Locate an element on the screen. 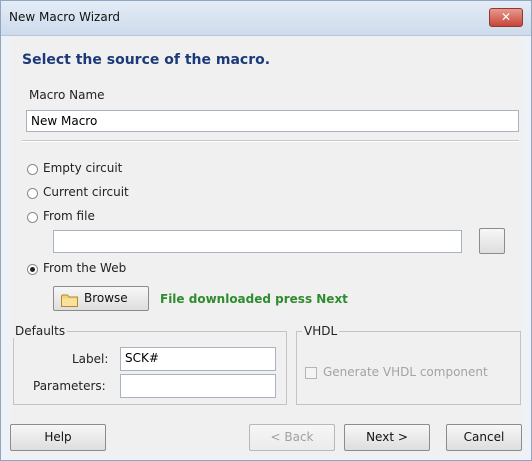 Image resolution: width=532 pixels, height=461 pixels. generate-vhdl-label: Generate VHDL component is located at coordinates (405, 372).